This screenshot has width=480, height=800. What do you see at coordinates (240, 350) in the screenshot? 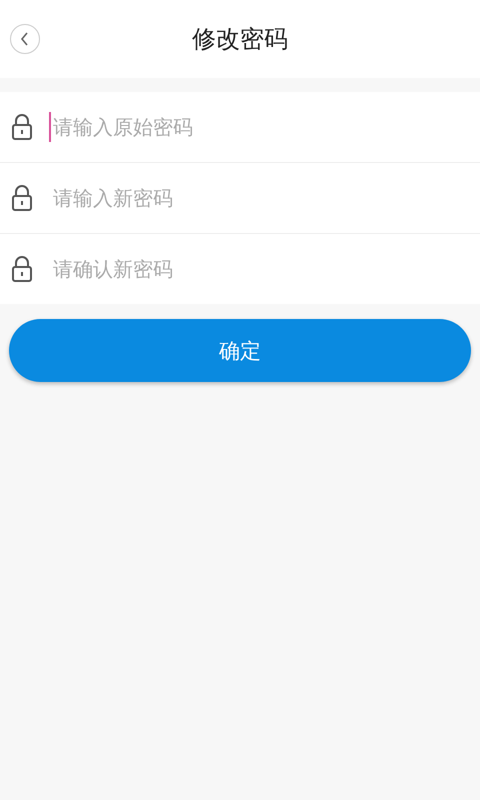
I see `confirm-button: 确定` at bounding box center [240, 350].